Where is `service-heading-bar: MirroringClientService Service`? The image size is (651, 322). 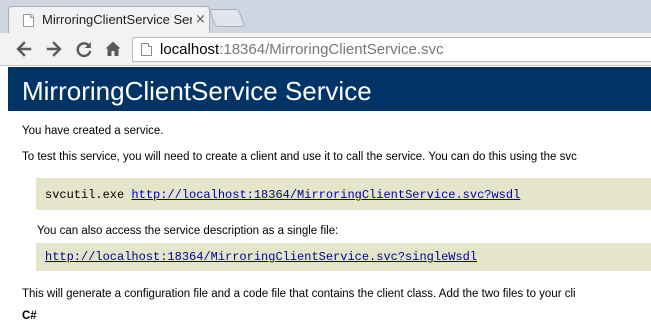
service-heading-bar: MirroringClientService Service is located at coordinates (329, 89).